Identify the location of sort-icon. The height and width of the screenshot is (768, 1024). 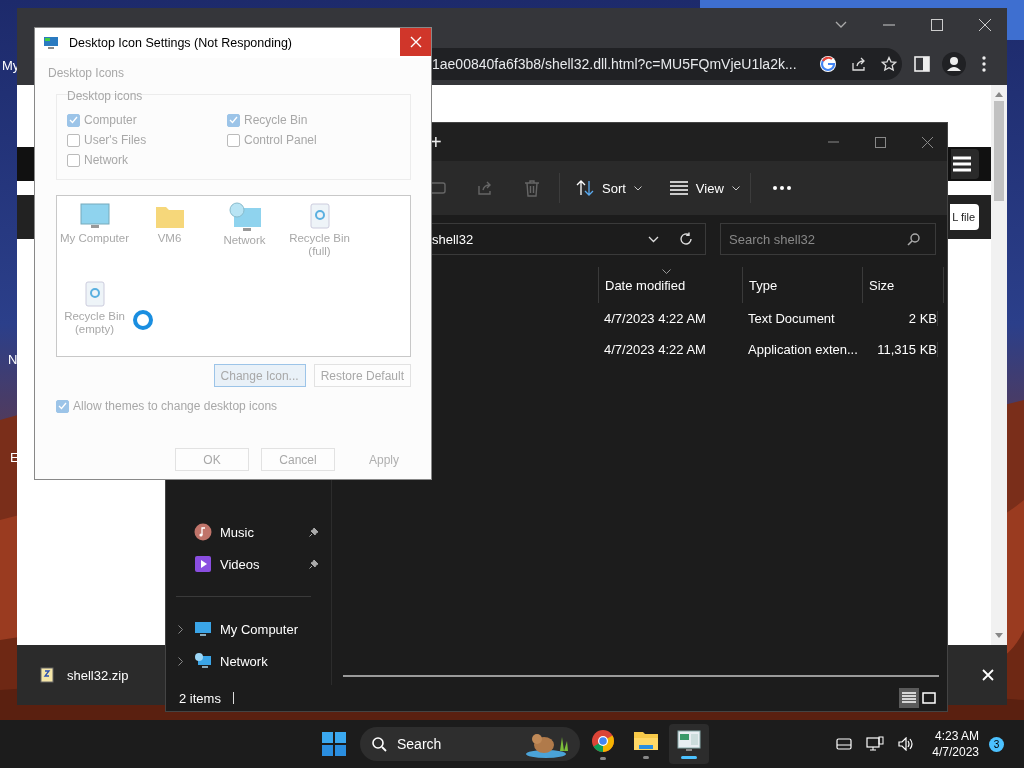
(585, 188).